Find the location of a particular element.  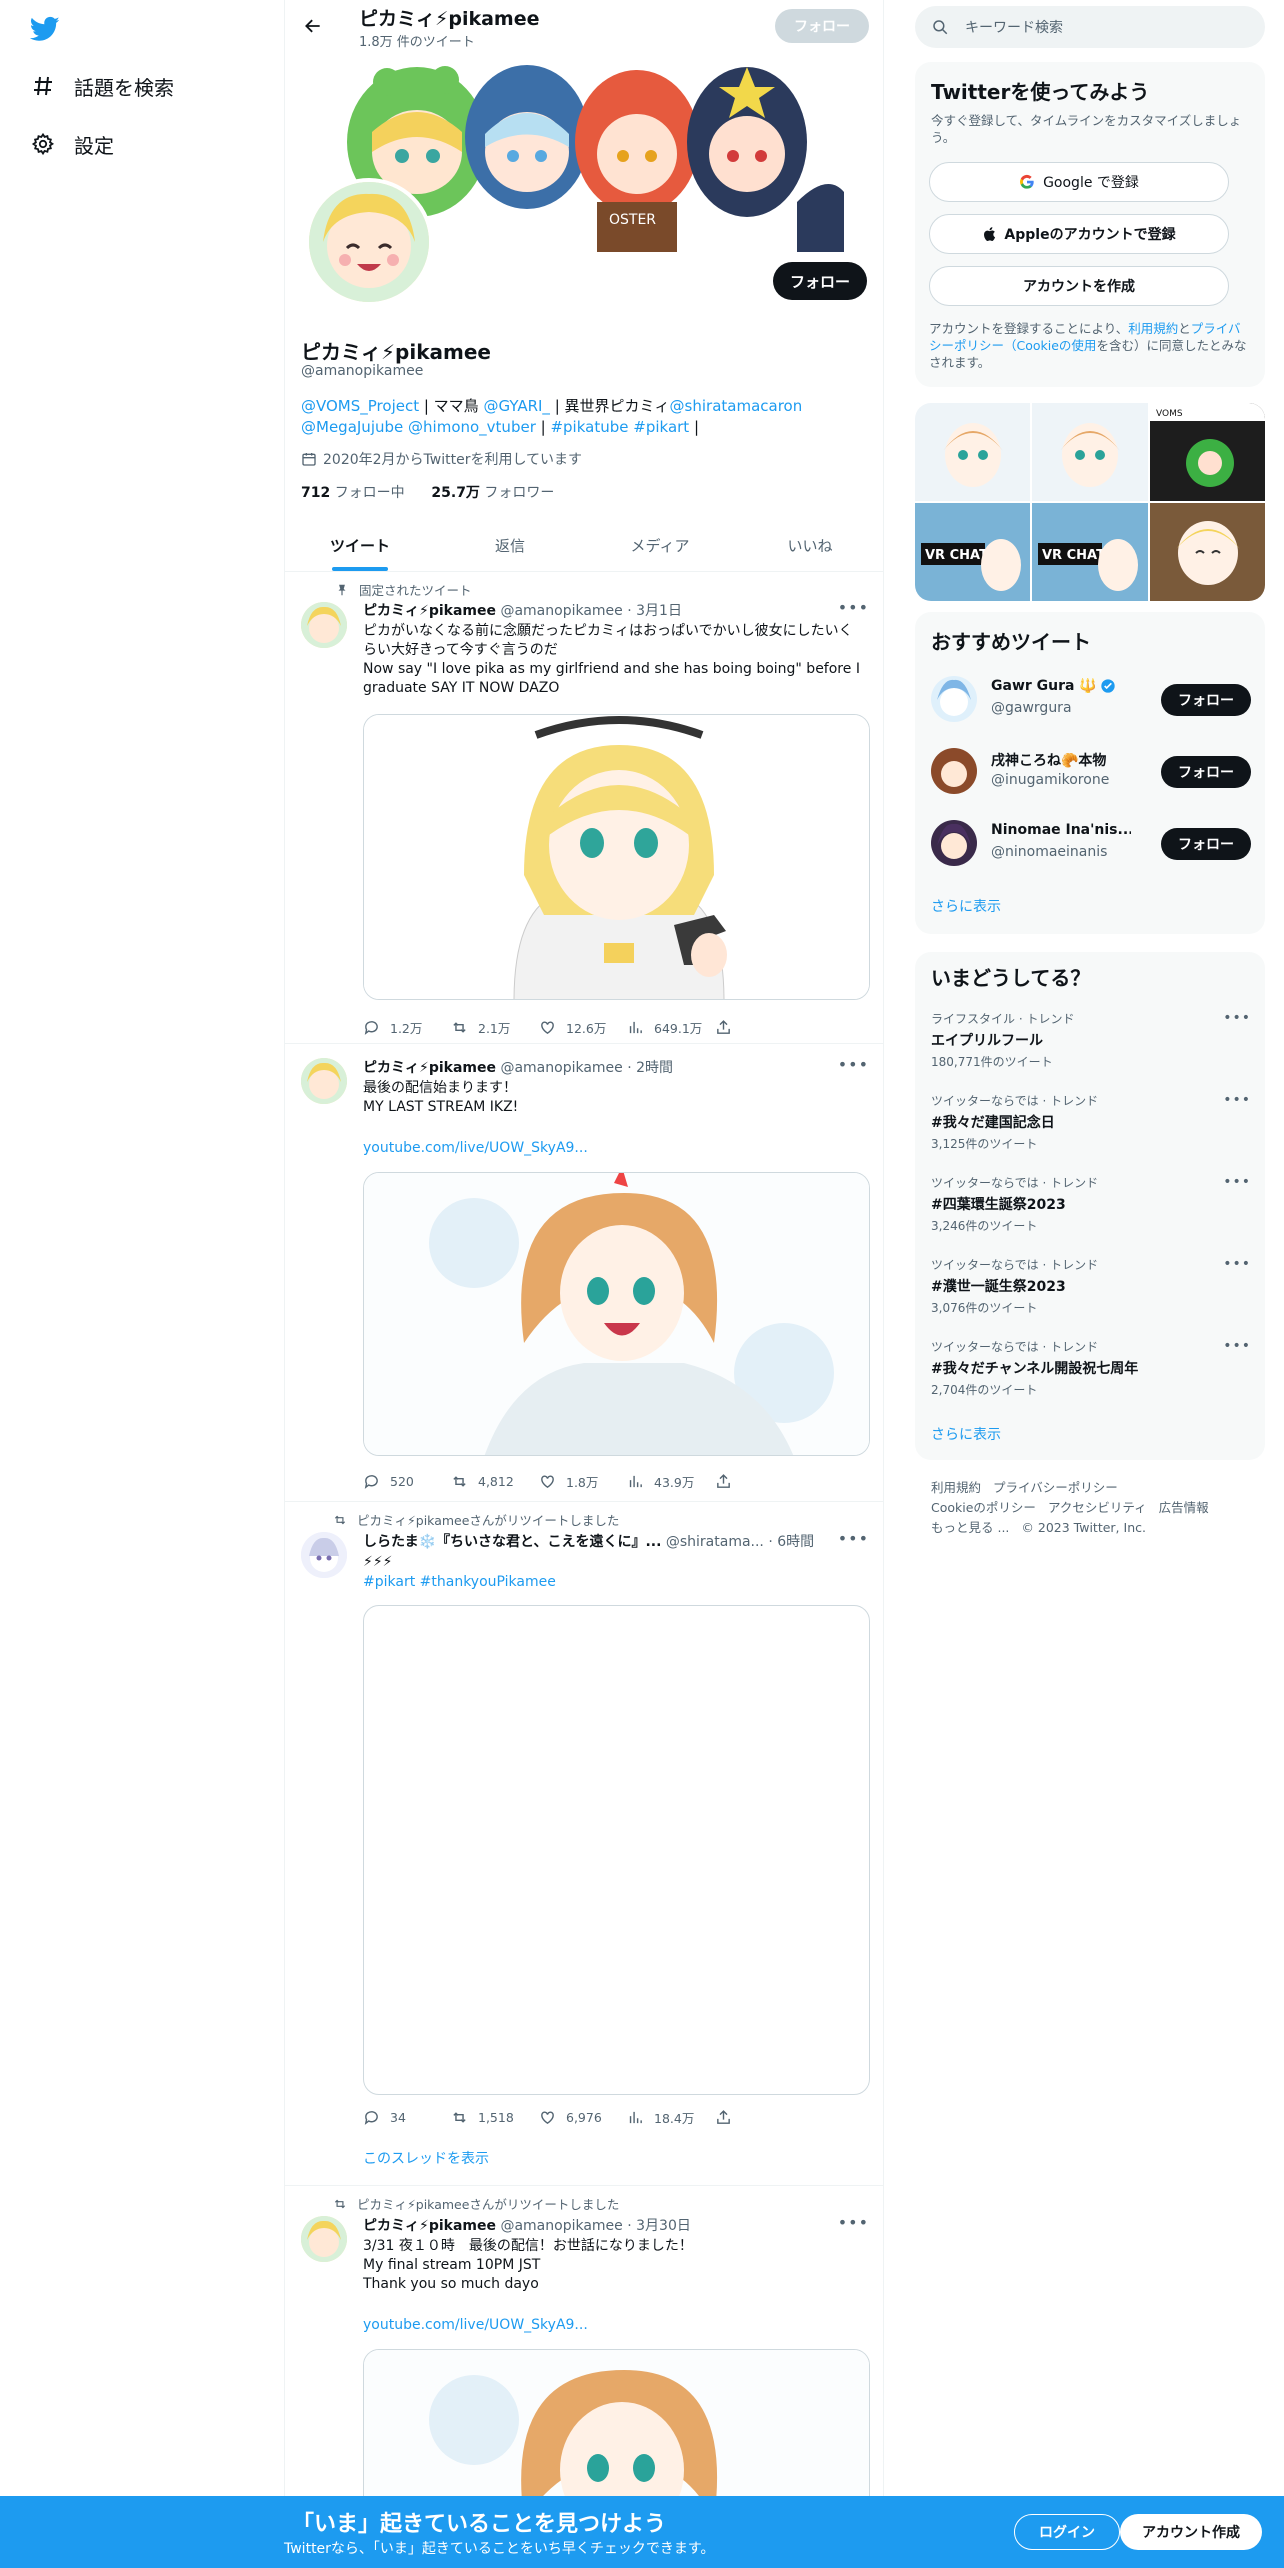

create-account-button: アカウントを作成 is located at coordinates (1079, 286).